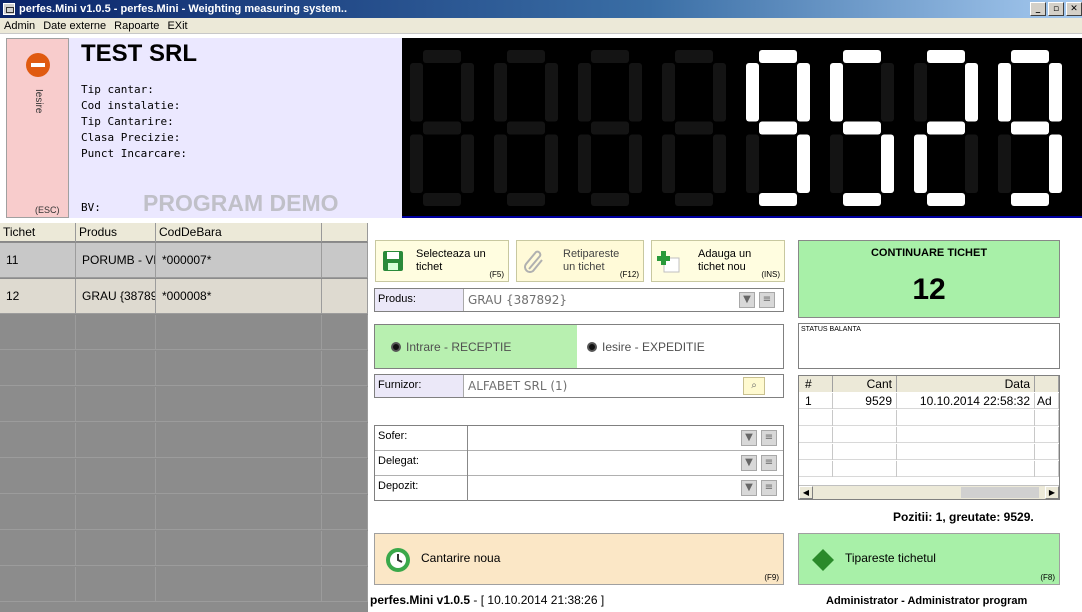  What do you see at coordinates (816, 384) in the screenshot?
I see `column-nr: #` at bounding box center [816, 384].